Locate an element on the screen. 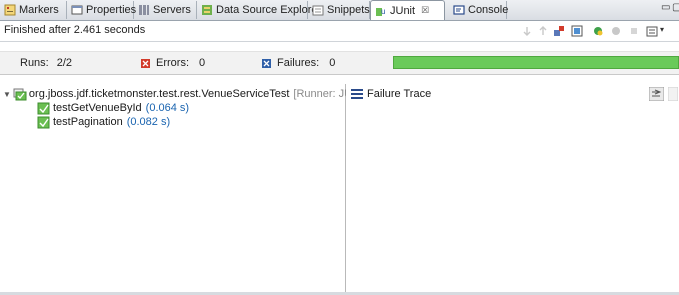  markers-icon is located at coordinates (10, 10).